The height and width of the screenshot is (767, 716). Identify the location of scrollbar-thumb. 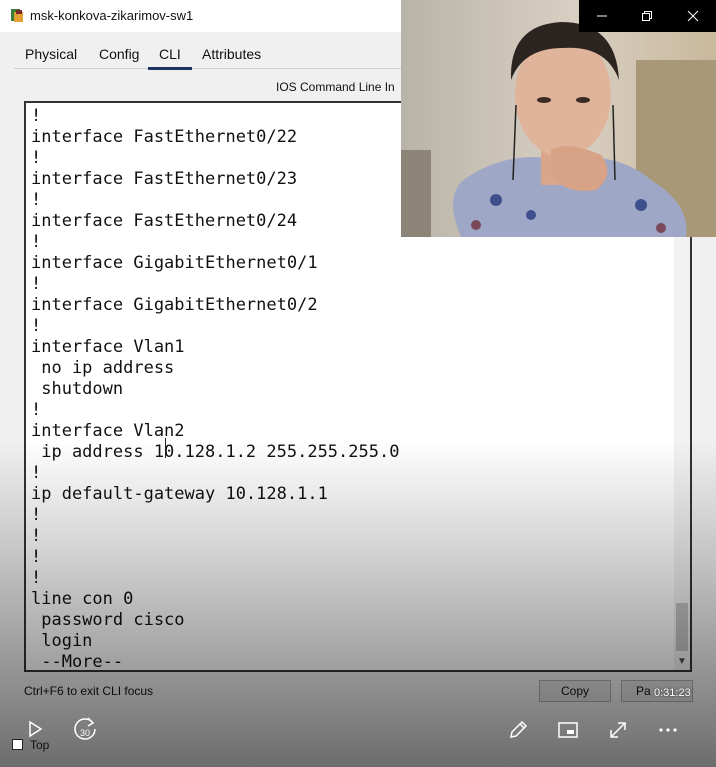
(682, 627).